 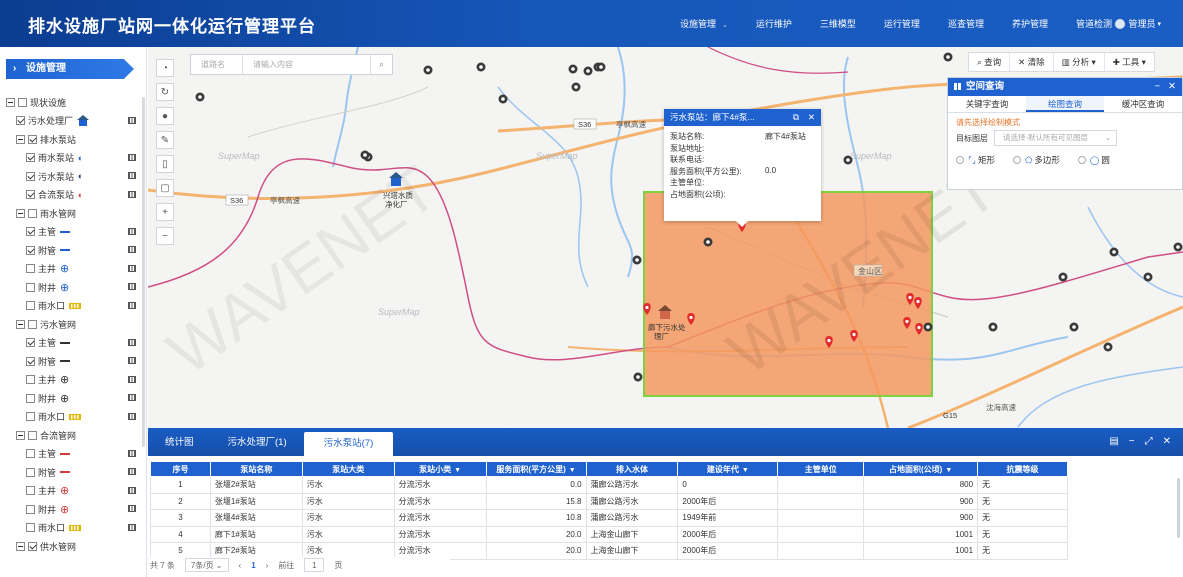 What do you see at coordinates (165, 92) in the screenshot?
I see `rotate-icon: ↻` at bounding box center [165, 92].